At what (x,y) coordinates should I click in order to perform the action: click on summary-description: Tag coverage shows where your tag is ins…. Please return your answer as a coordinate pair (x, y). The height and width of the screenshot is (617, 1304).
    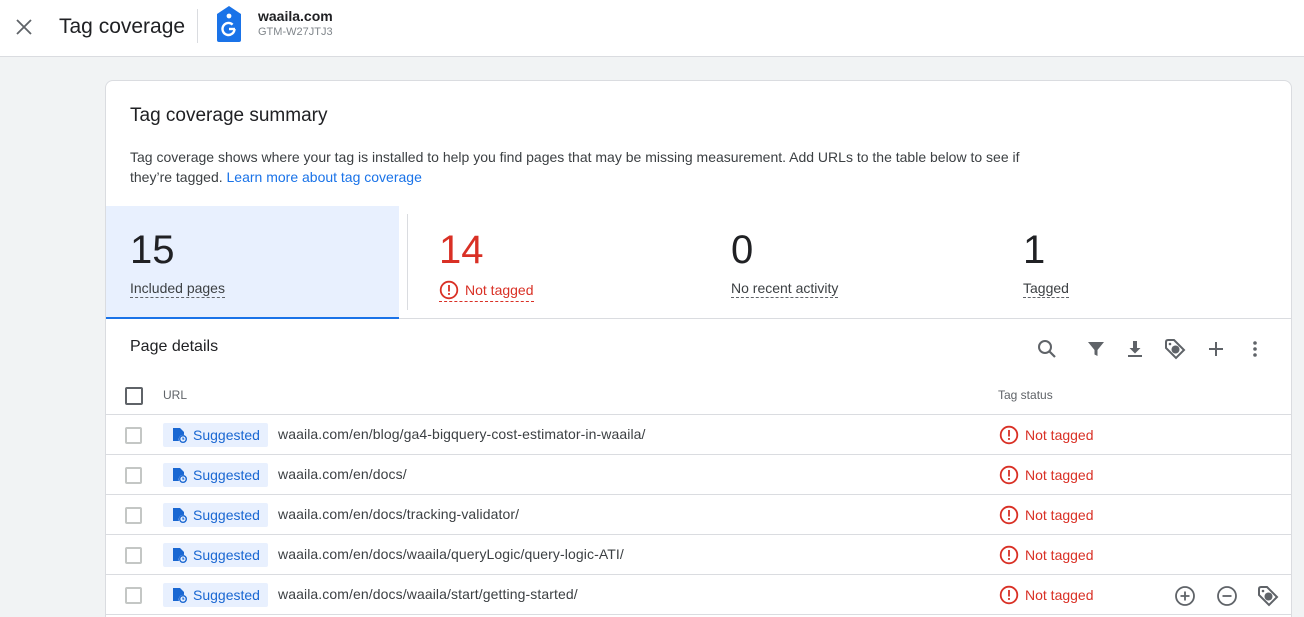
    Looking at the image, I should click on (580, 167).